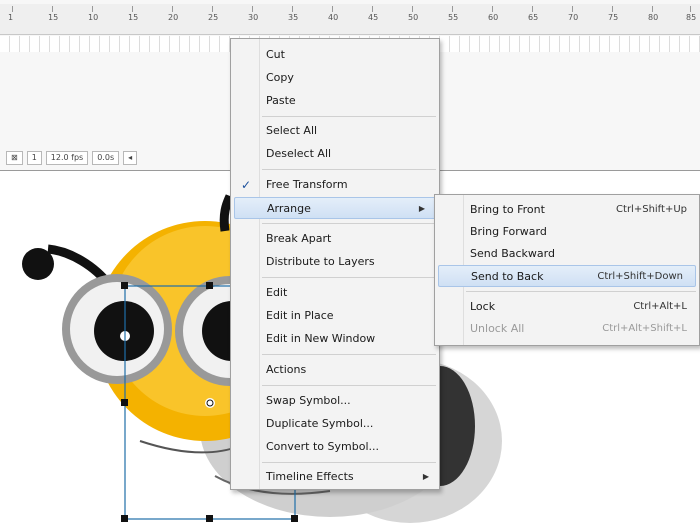 Image resolution: width=700 pixels, height=525 pixels. Describe the element at coordinates (335, 101) in the screenshot. I see `menu-item-paste: Paste` at that location.